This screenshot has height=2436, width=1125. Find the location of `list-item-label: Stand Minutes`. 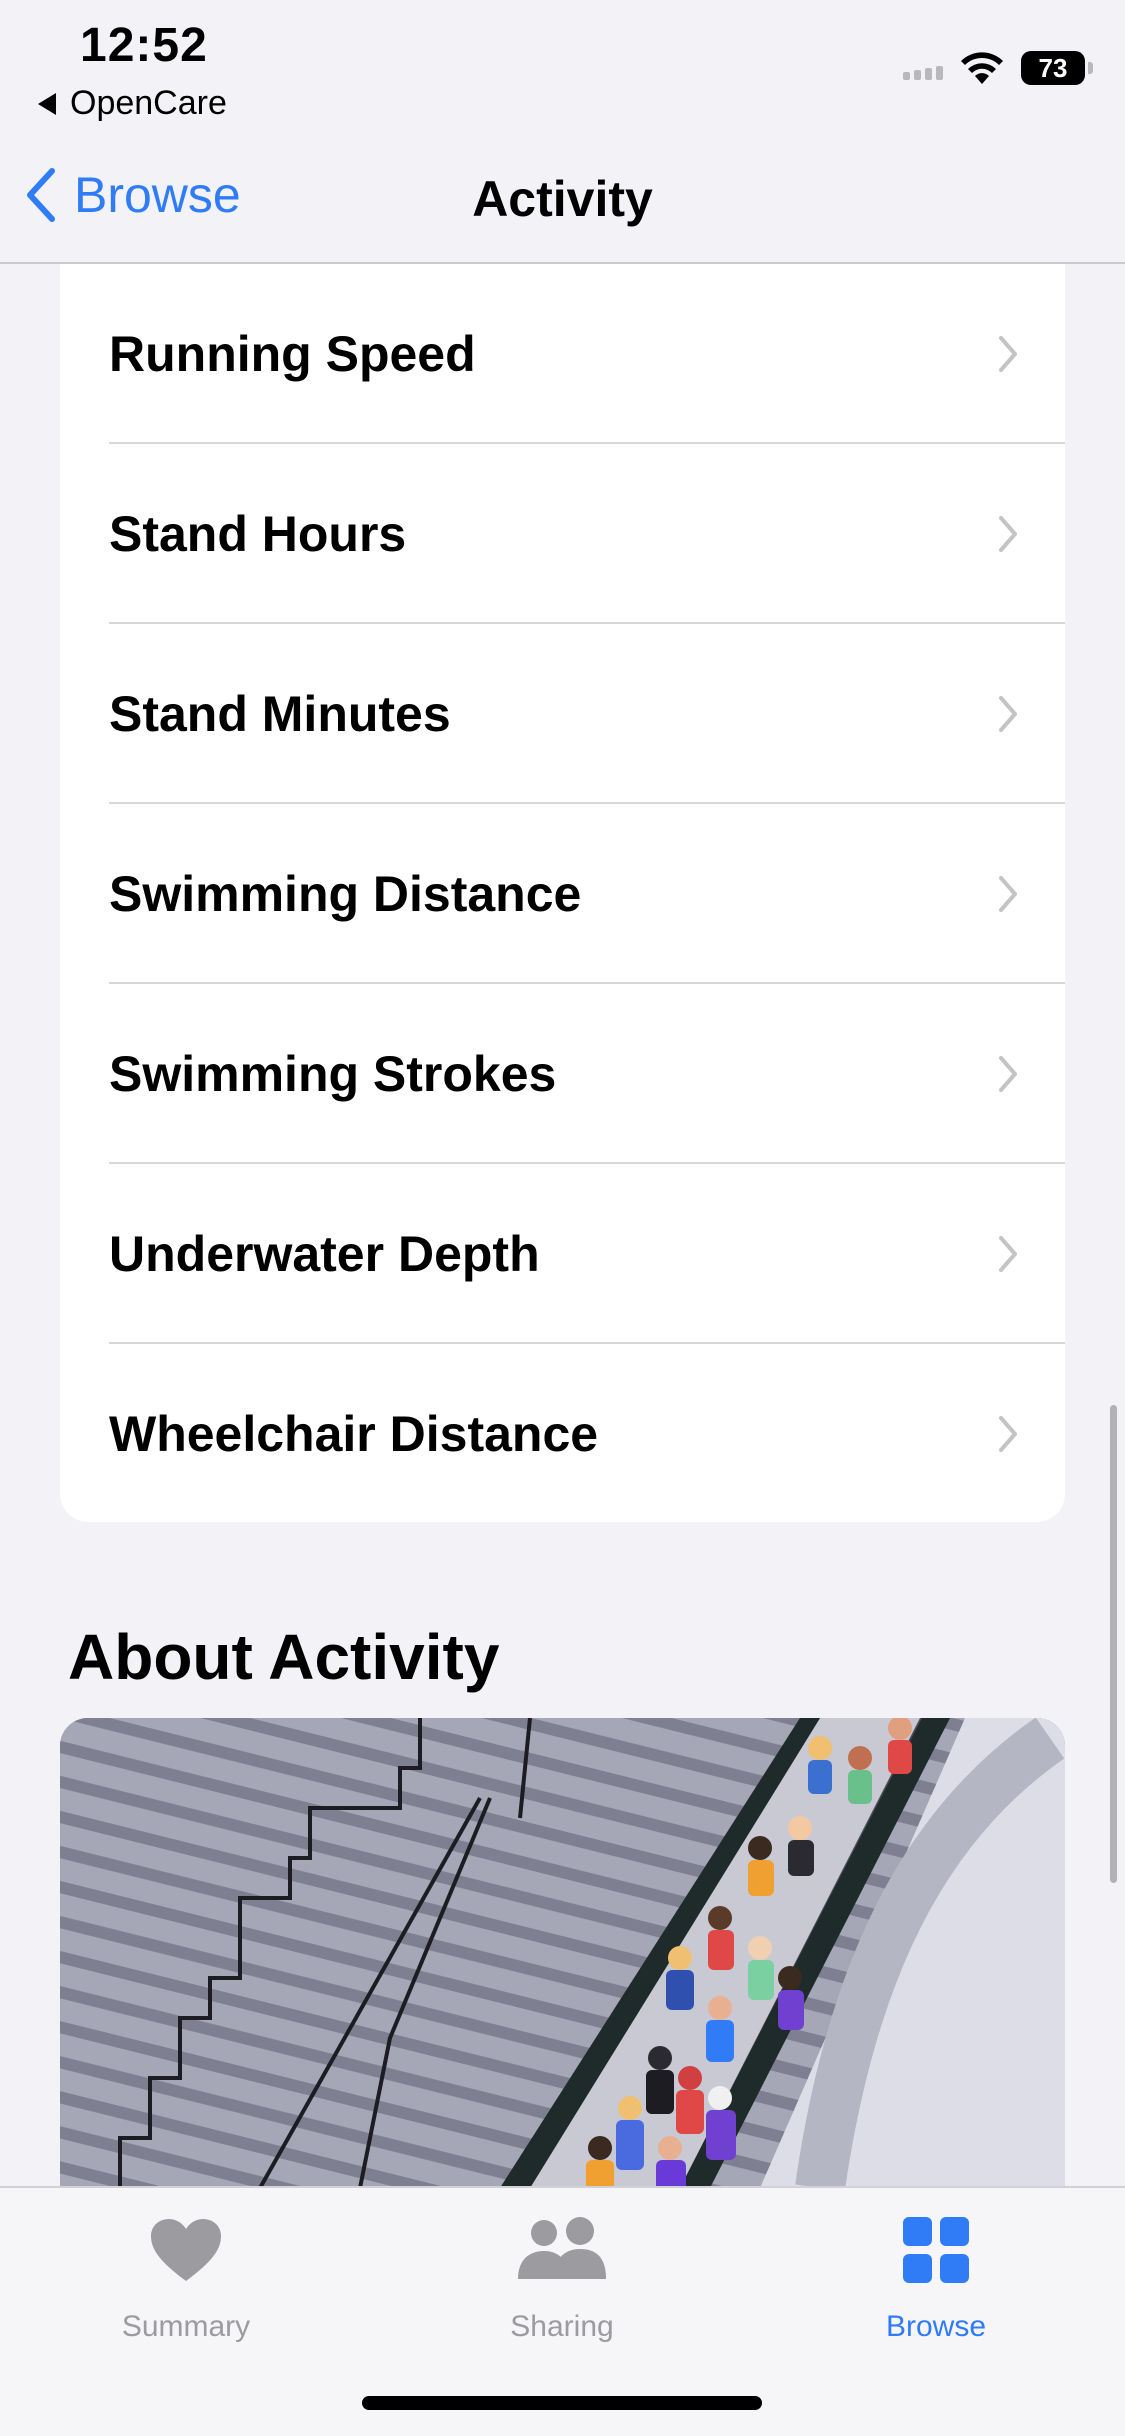

list-item-label: Stand Minutes is located at coordinates (280, 714).